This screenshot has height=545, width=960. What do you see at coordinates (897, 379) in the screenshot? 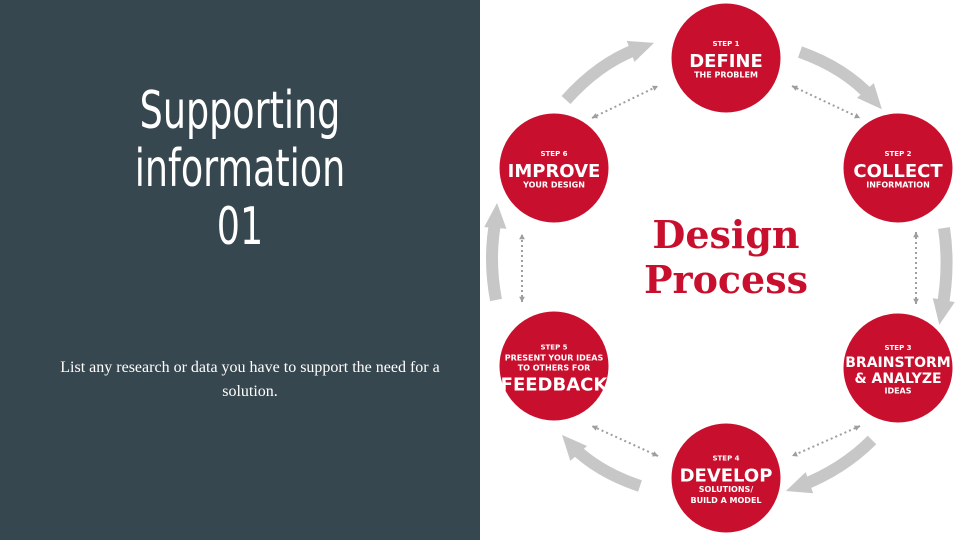
I see `step-3-text: & ANALYZE` at bounding box center [897, 379].